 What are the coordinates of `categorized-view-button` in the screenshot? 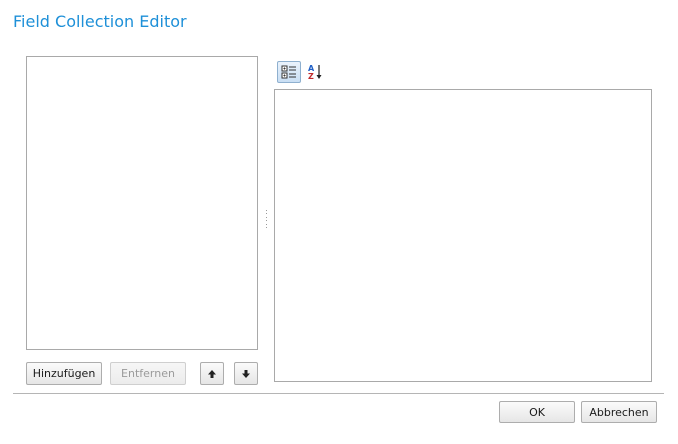 It's located at (289, 72).